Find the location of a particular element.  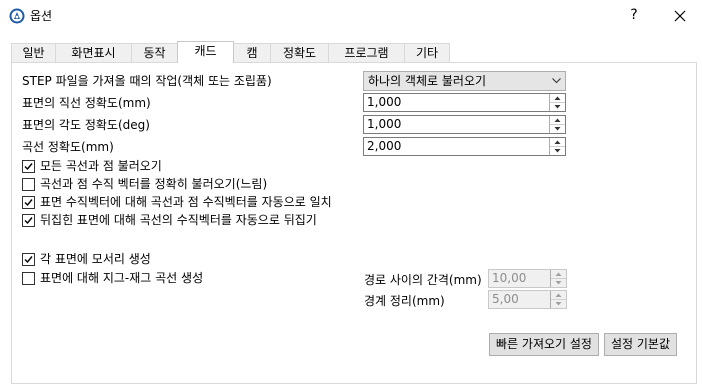

zigzag-curves-label: 표면에 대해 지그-재그 곡선 생성 is located at coordinates (122, 278).